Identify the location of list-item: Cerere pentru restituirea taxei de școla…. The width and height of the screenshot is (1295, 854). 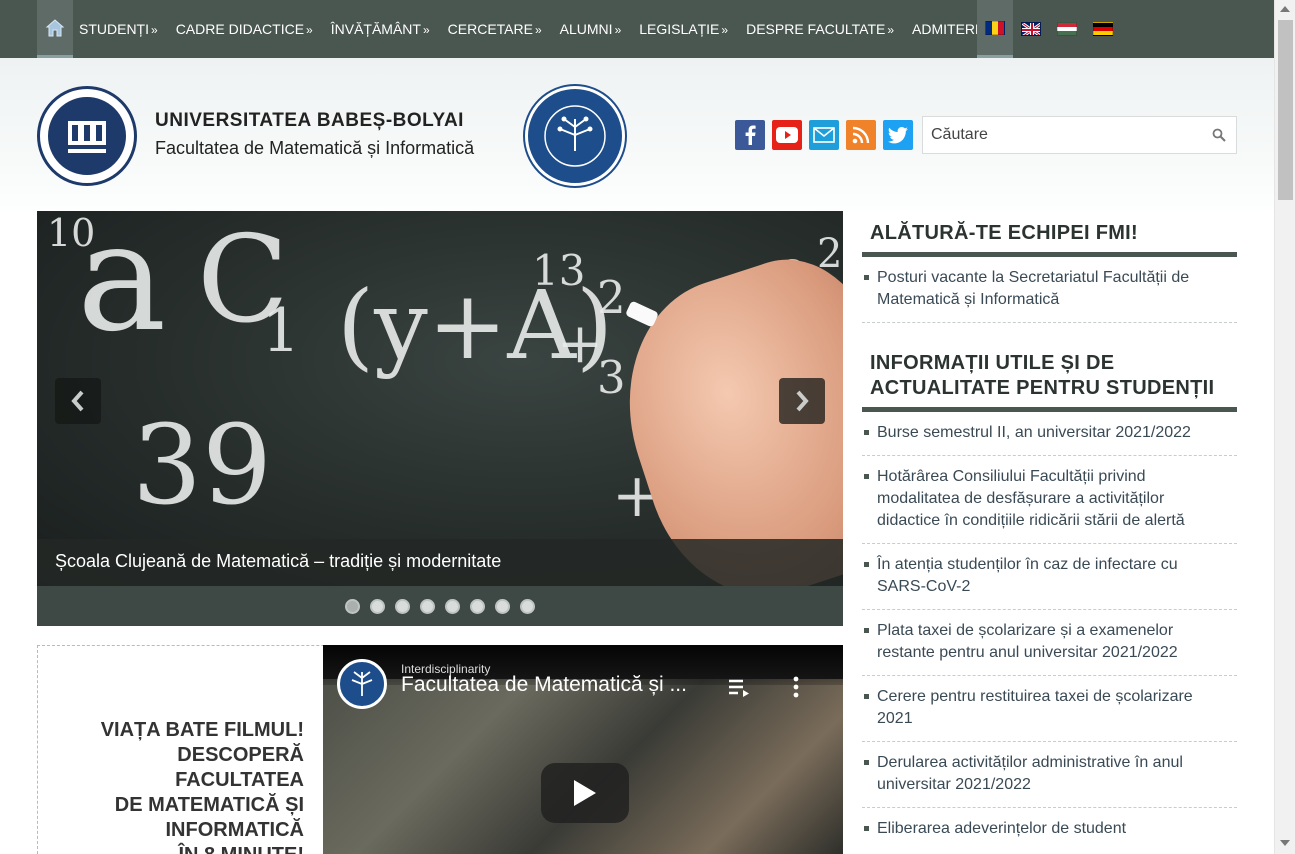
(1049, 709).